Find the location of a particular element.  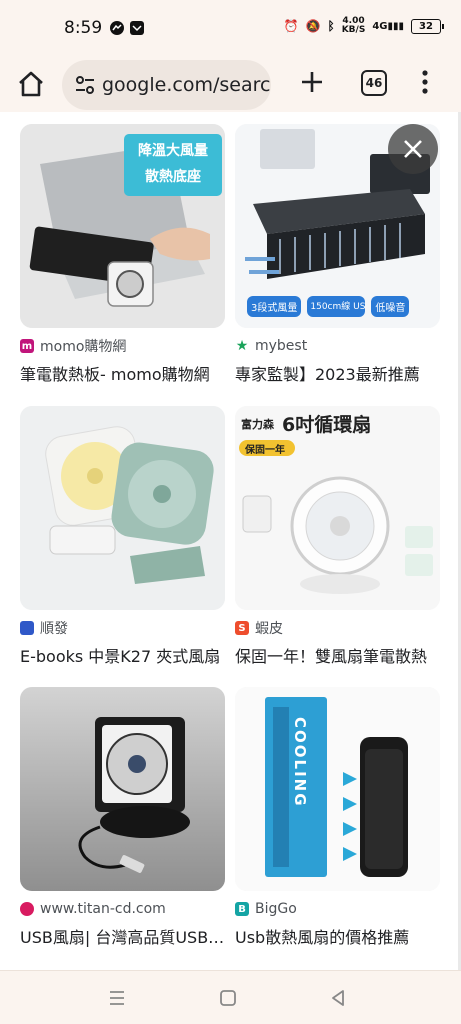

browser-toolbar: google.com/search 46 is located at coordinates (230, 84).